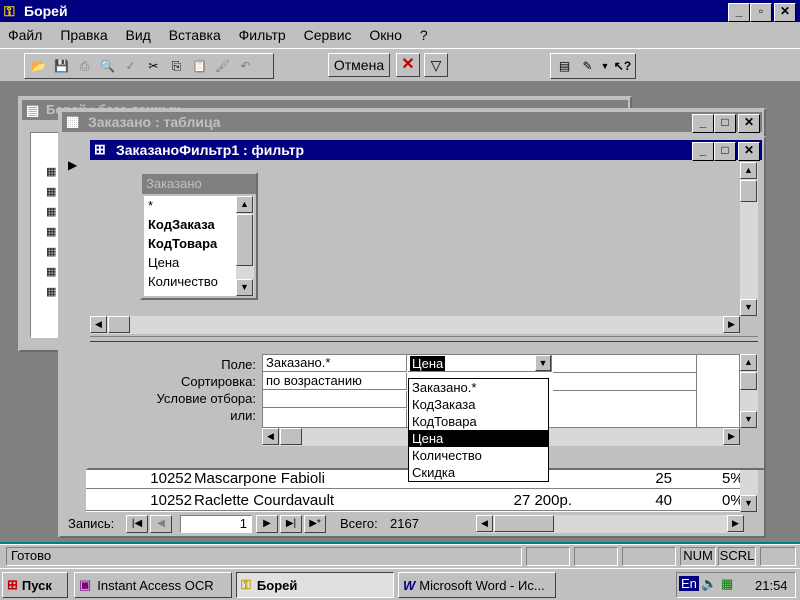  What do you see at coordinates (335, 418) in the screenshot?
I see `qbe-or-cell` at bounding box center [335, 418].